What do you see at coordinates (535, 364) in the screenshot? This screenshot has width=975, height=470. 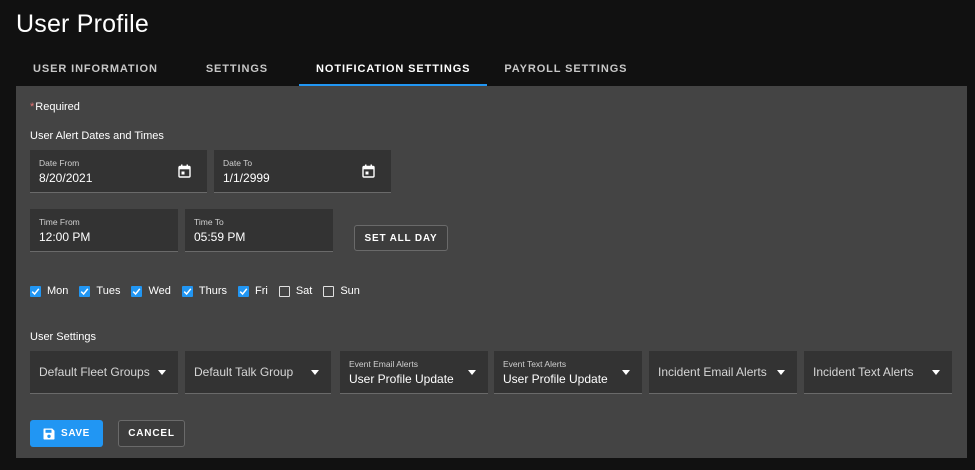 I see `event-text-alerts-label: Event Text Alerts` at bounding box center [535, 364].